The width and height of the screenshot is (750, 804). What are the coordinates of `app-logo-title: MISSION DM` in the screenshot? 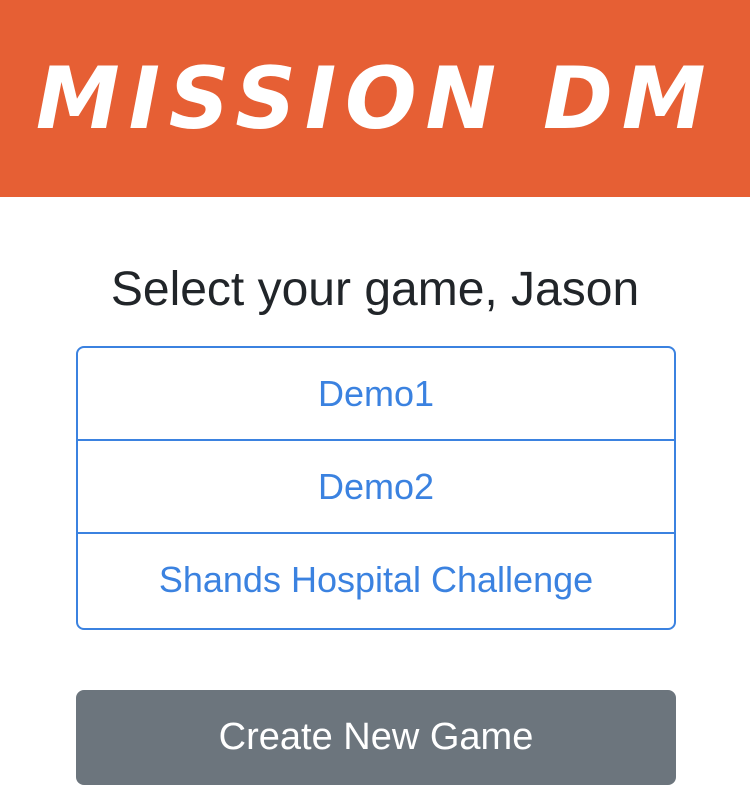 It's located at (375, 98).